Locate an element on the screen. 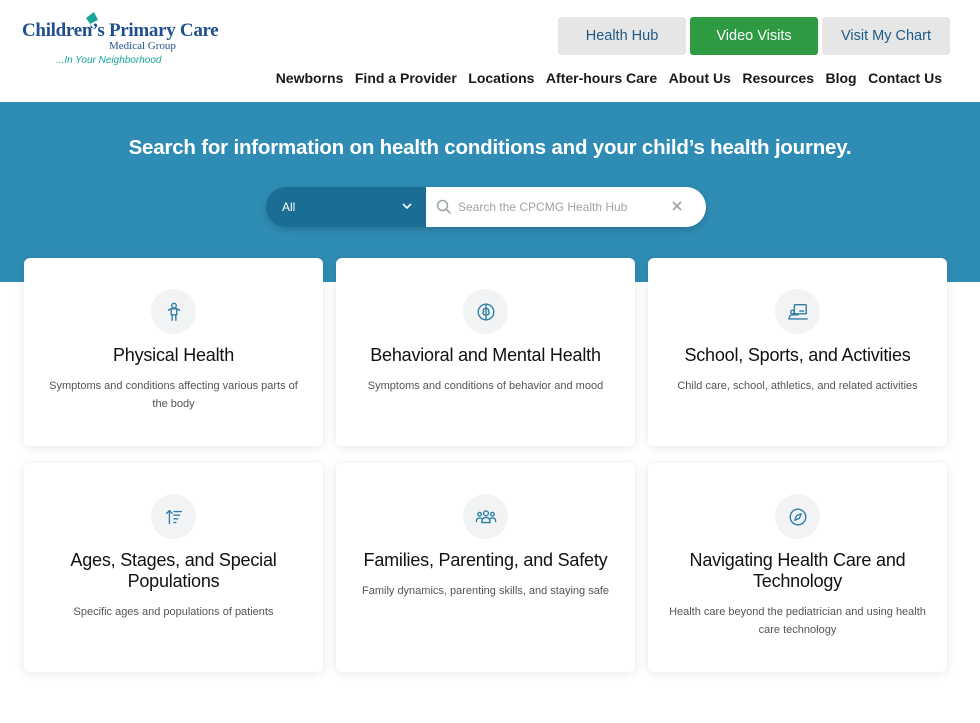 The width and height of the screenshot is (980, 723). card-title: Behavioral and Mental Health is located at coordinates (485, 355).